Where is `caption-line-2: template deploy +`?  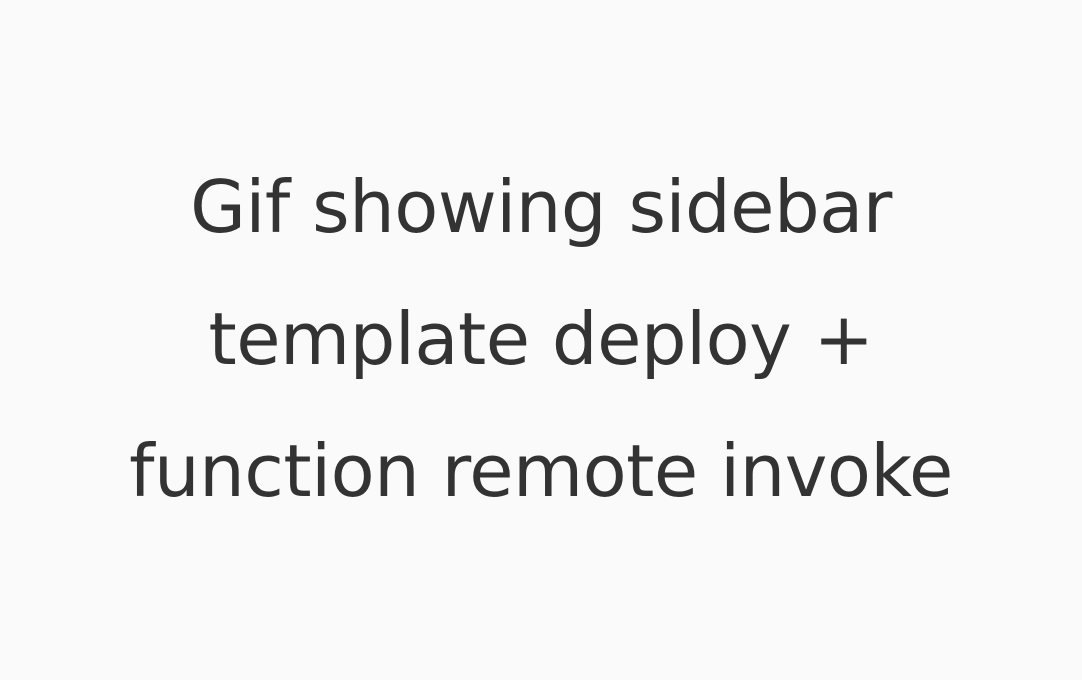
caption-line-2: template deploy + is located at coordinates (541, 339).